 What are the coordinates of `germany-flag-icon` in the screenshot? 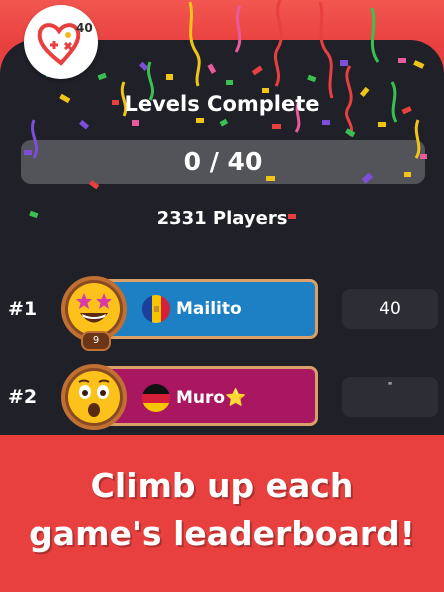 It's located at (156, 398).